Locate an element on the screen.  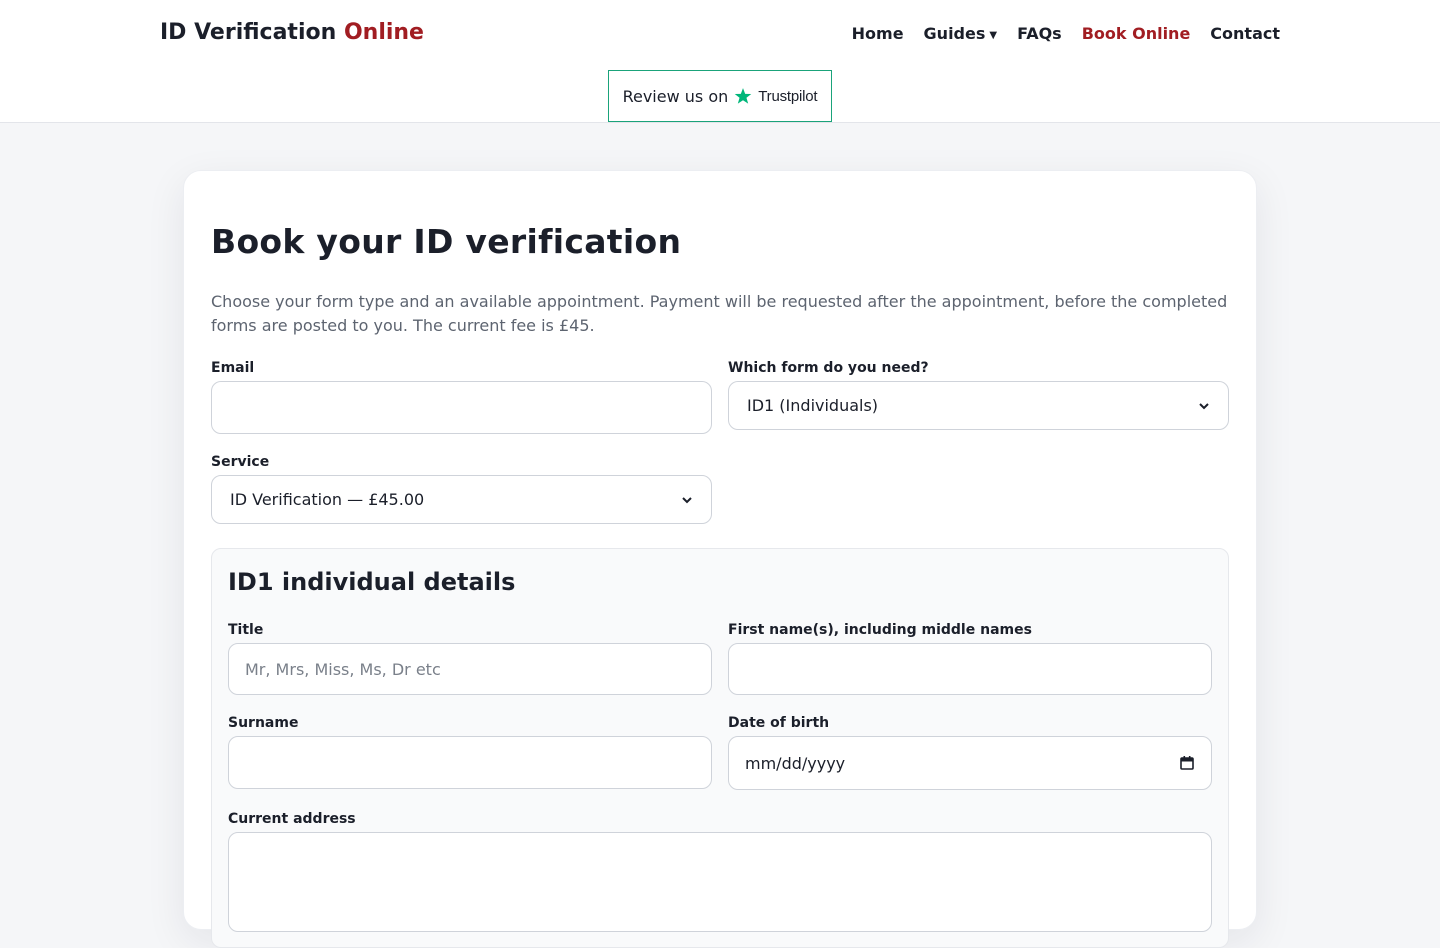
form-type-label: Which form do you need? is located at coordinates (828, 368).